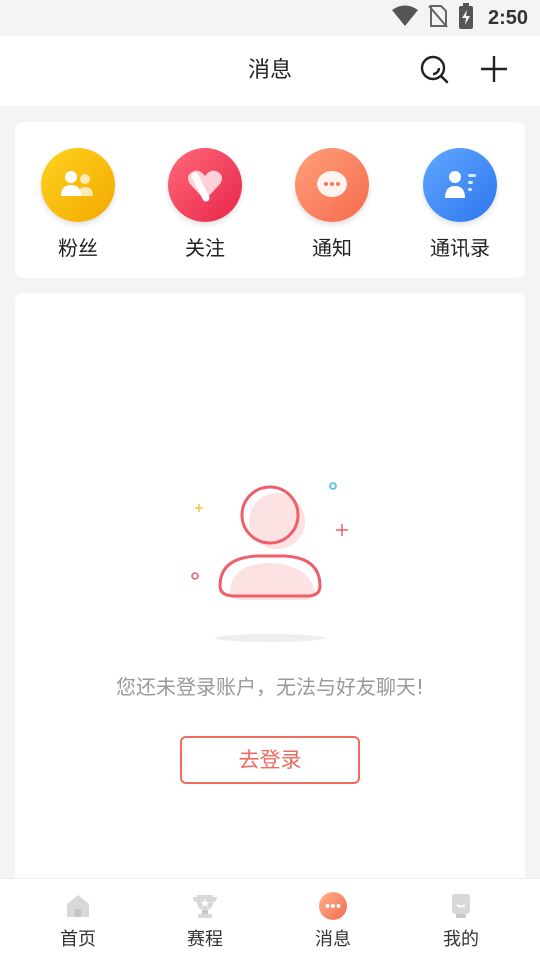 This screenshot has width=540, height=961. I want to click on user-placeholder-illustration, so click(270, 563).